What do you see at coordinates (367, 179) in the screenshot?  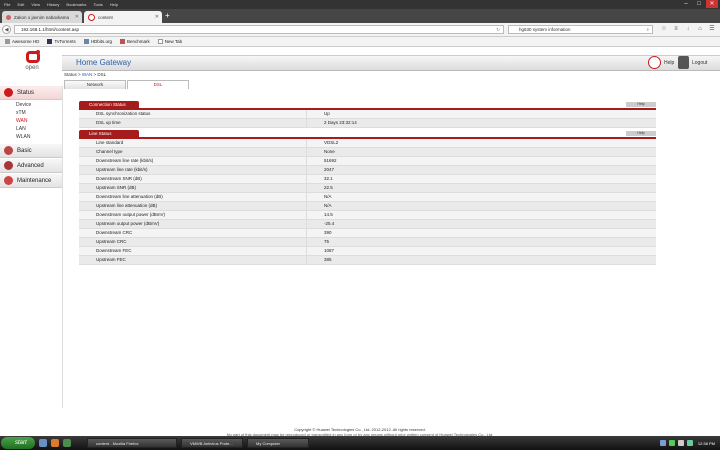 I see `table-row: Downstream SNR (dB) 32.1` at bounding box center [367, 179].